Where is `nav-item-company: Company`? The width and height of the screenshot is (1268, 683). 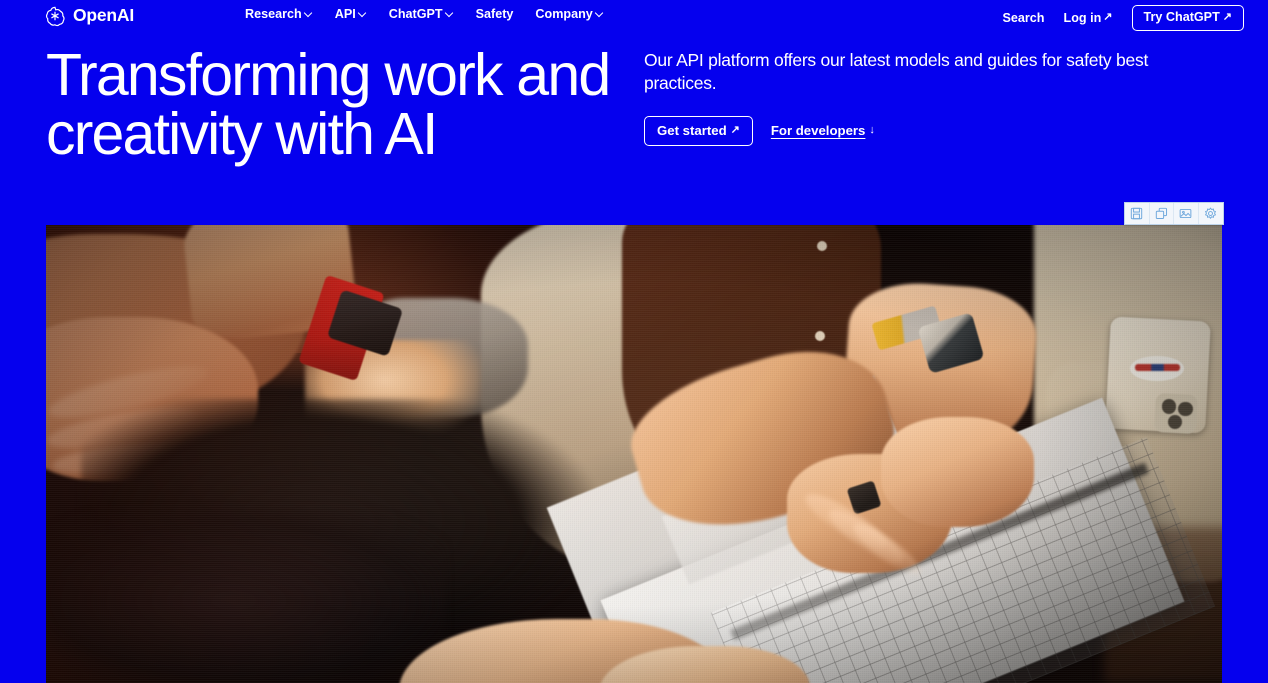
nav-item-company: Company is located at coordinates (569, 14).